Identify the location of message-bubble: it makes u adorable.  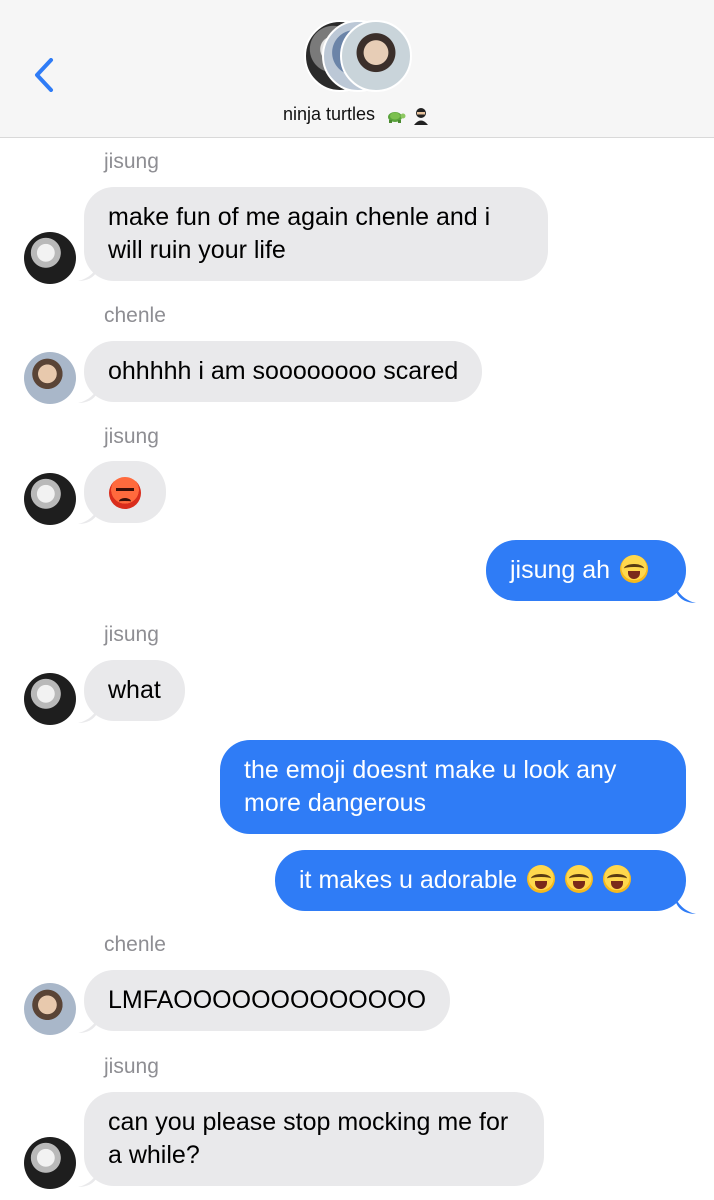
(480, 880).